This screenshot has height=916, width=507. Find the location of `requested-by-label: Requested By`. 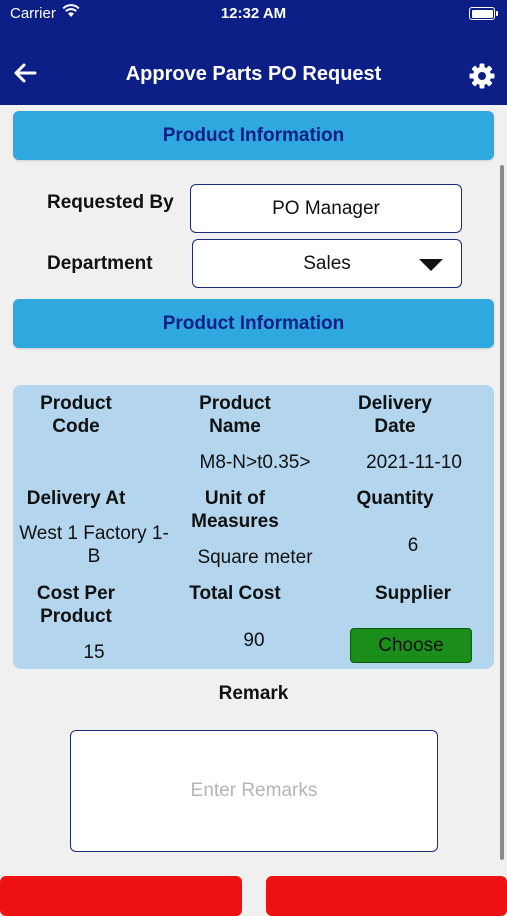

requested-by-label: Requested By is located at coordinates (110, 202).